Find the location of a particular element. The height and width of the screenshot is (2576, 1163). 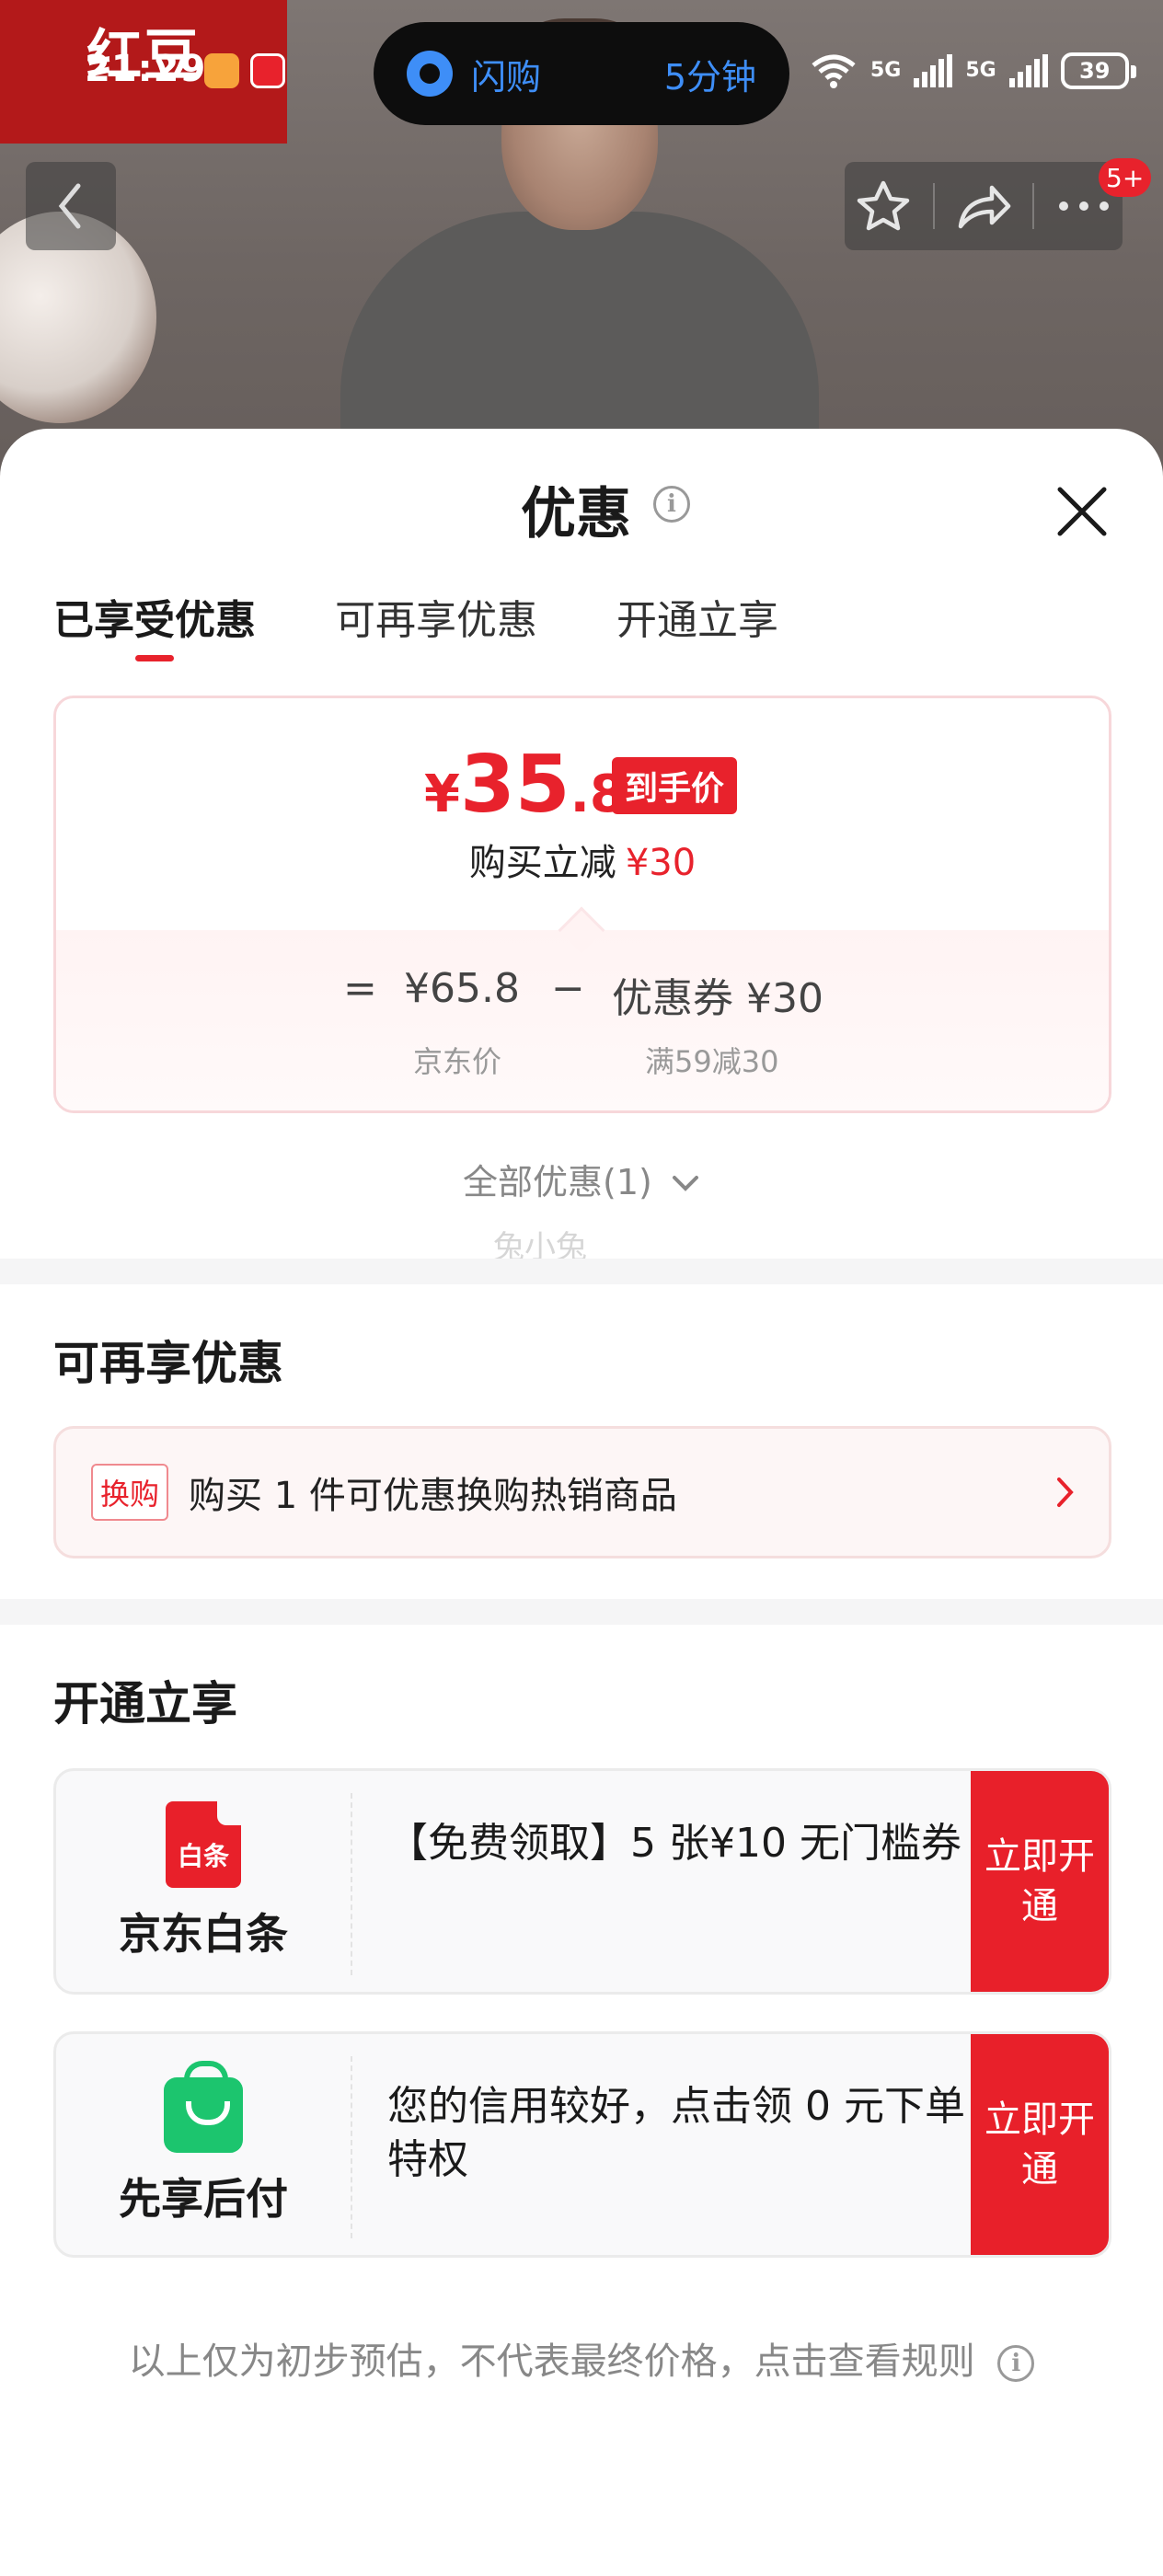

offer-tabs: 已享受优惠 可再享优惠 开通立享 is located at coordinates (416, 616).